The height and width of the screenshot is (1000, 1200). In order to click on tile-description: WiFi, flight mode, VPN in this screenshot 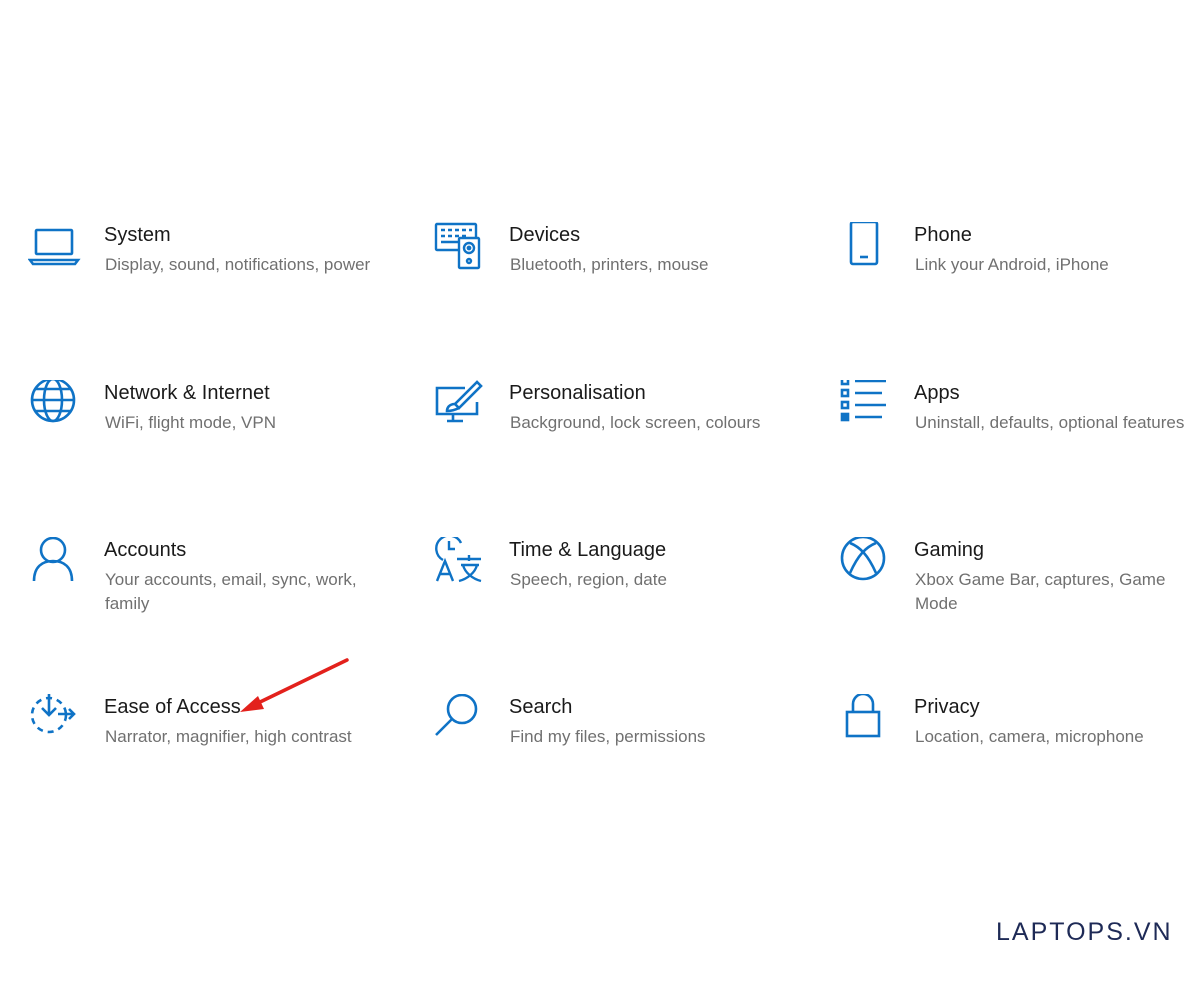, I will do `click(190, 422)`.